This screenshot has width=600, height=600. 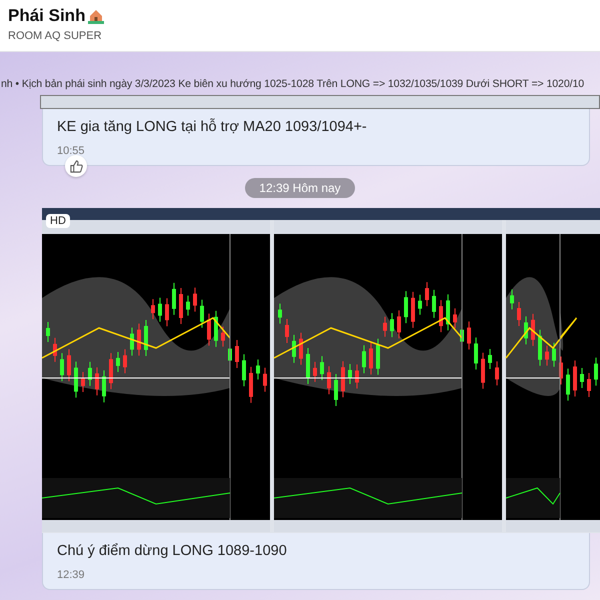 I want to click on like-button, so click(x=76, y=166).